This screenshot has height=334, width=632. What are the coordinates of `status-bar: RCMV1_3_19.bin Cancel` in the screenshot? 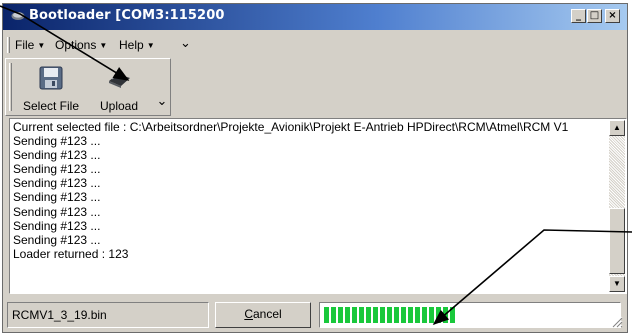 It's located at (315, 315).